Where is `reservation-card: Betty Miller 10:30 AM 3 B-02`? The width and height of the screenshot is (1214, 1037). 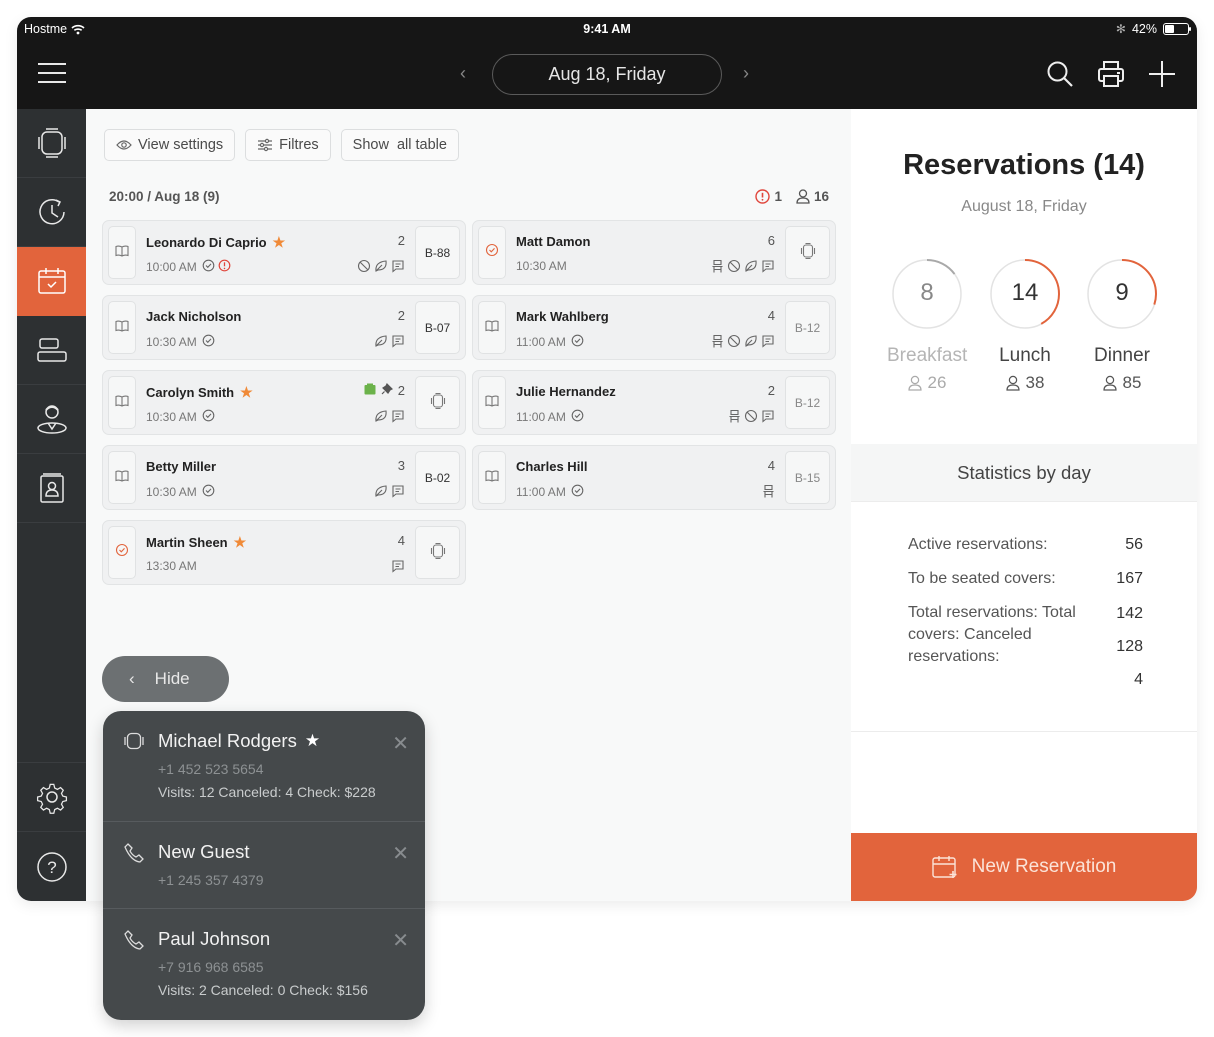
reservation-card: Betty Miller 10:30 AM 3 B-02 is located at coordinates (284, 477).